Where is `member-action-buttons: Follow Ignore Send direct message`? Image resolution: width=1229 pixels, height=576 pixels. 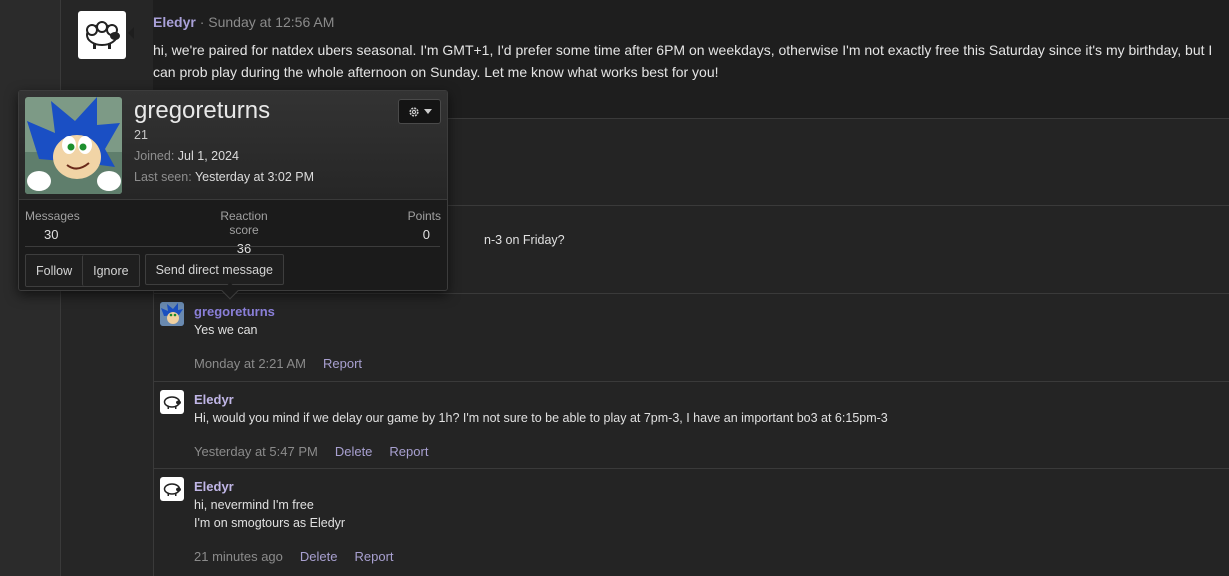 member-action-buttons: Follow Ignore Send direct message is located at coordinates (155, 270).